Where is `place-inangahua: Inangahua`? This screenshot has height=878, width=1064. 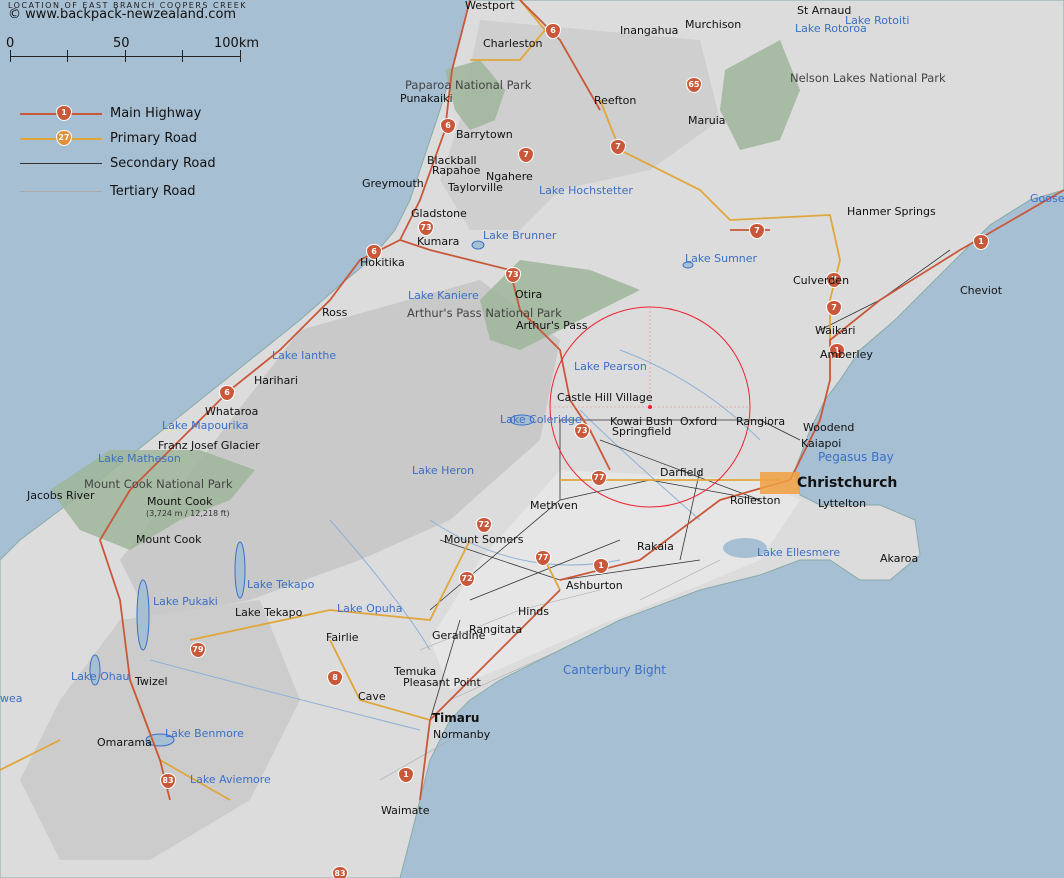 place-inangahua: Inangahua is located at coordinates (649, 30).